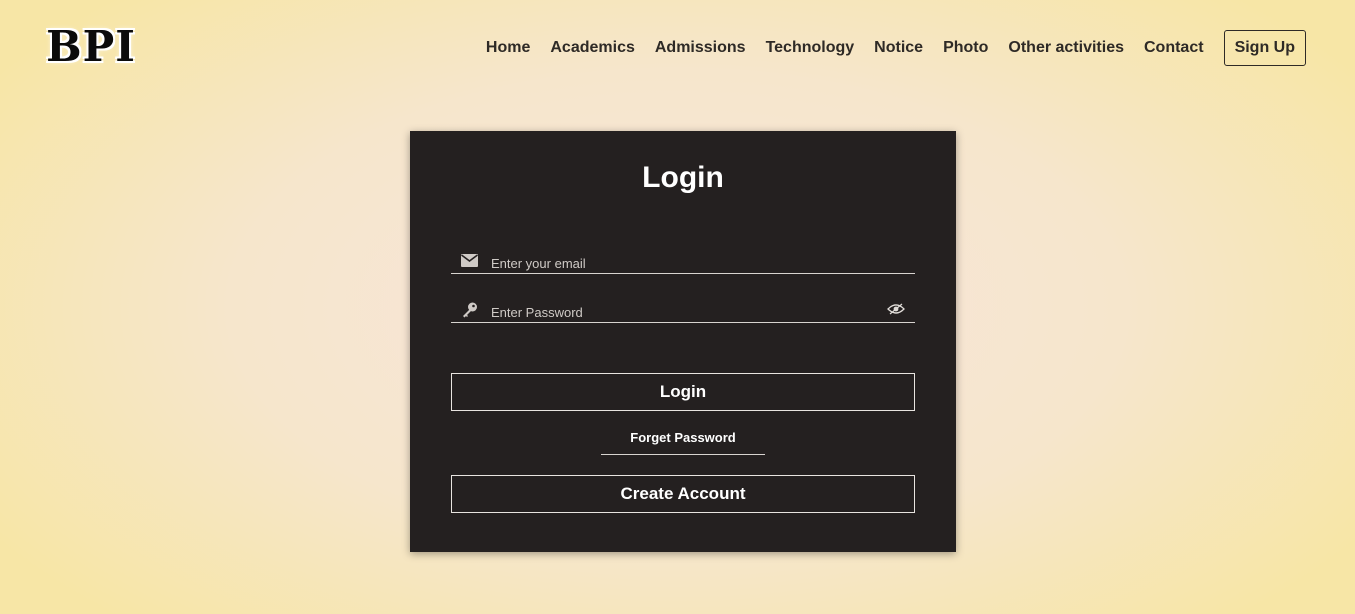 Image resolution: width=1355 pixels, height=614 pixels. Describe the element at coordinates (1174, 48) in the screenshot. I see `nav-contact: Contact` at that location.